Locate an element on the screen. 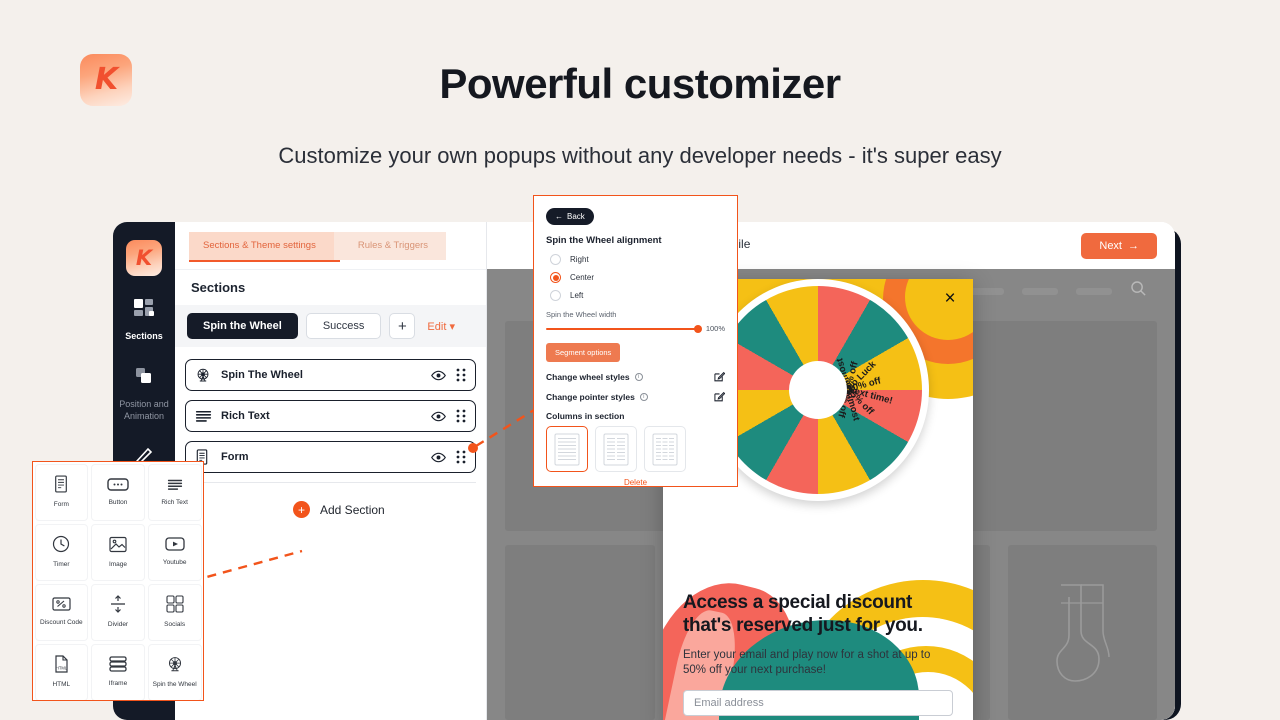  widget-label: Button is located at coordinates (118, 502).